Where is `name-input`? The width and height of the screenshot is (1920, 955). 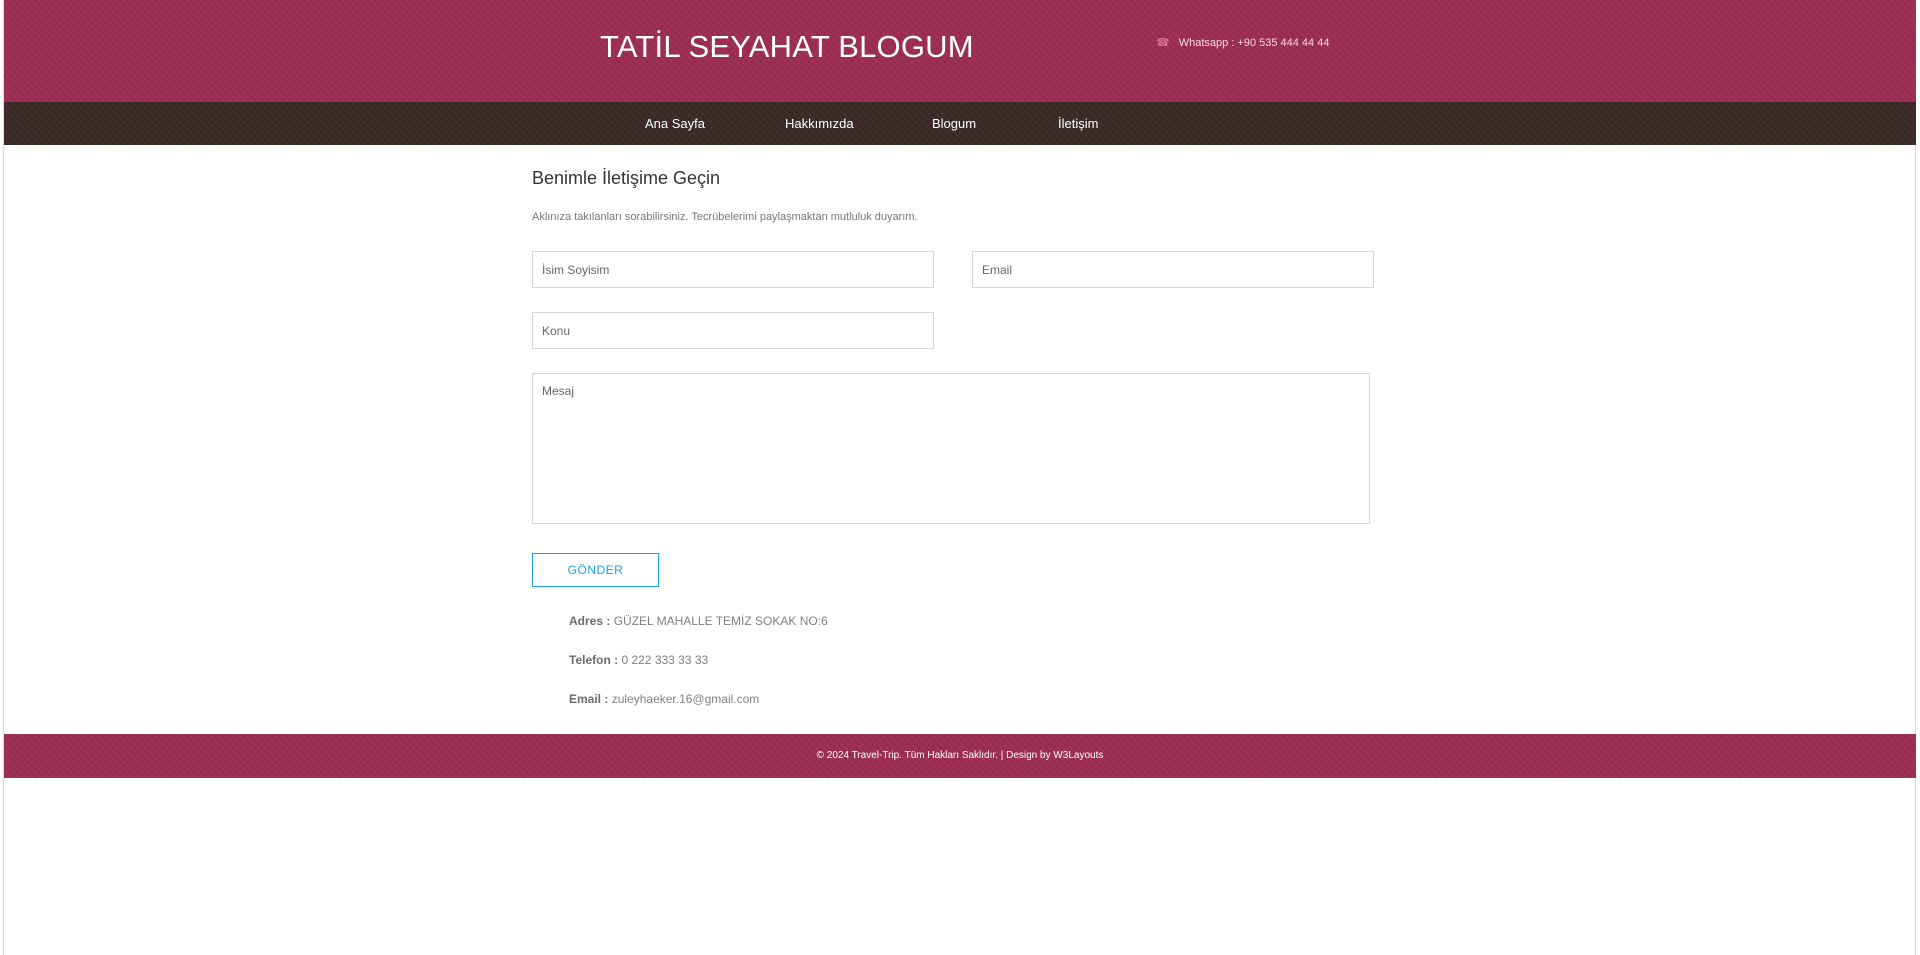 name-input is located at coordinates (733, 269).